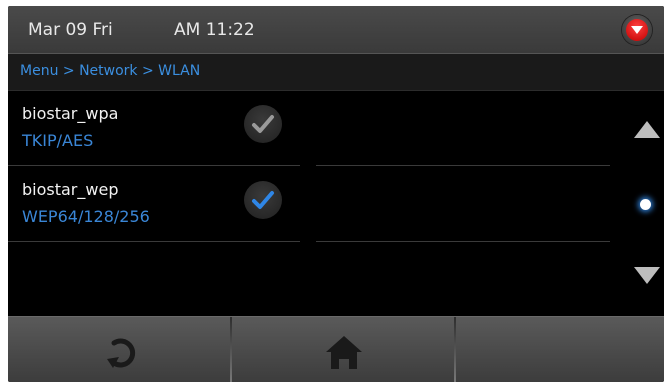  What do you see at coordinates (121, 353) in the screenshot?
I see `refresh-icon` at bounding box center [121, 353].